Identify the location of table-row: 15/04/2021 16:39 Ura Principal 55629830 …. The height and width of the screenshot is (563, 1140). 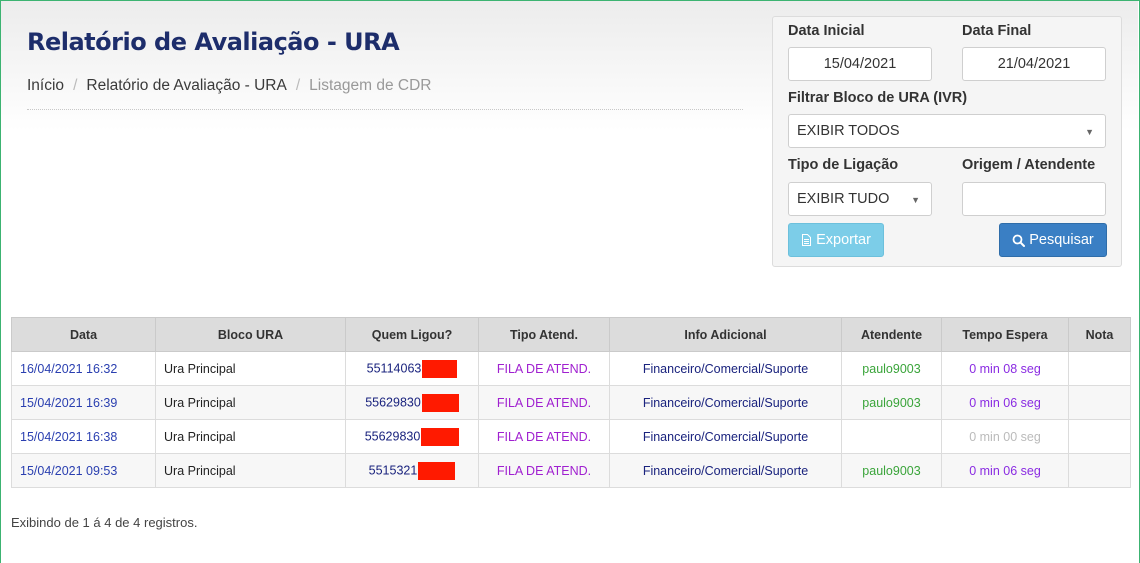
(571, 402).